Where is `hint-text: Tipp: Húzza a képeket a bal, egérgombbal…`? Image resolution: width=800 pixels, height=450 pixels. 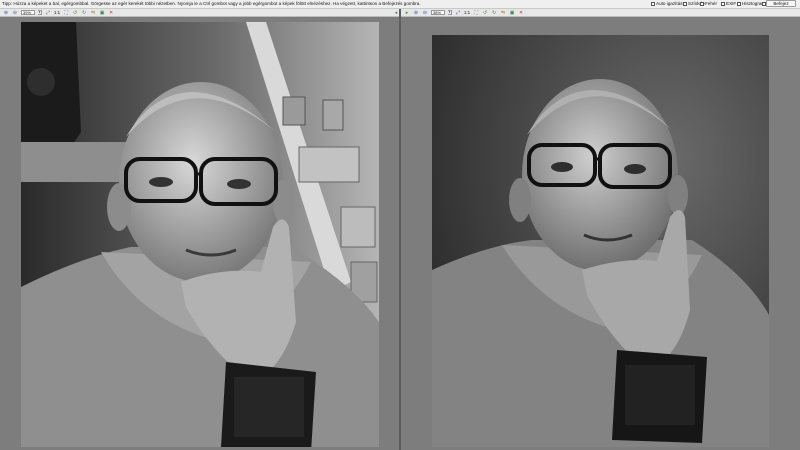 hint-text: Tipp: Húzza a képeket a bal, egérgombbal… is located at coordinates (211, 3).